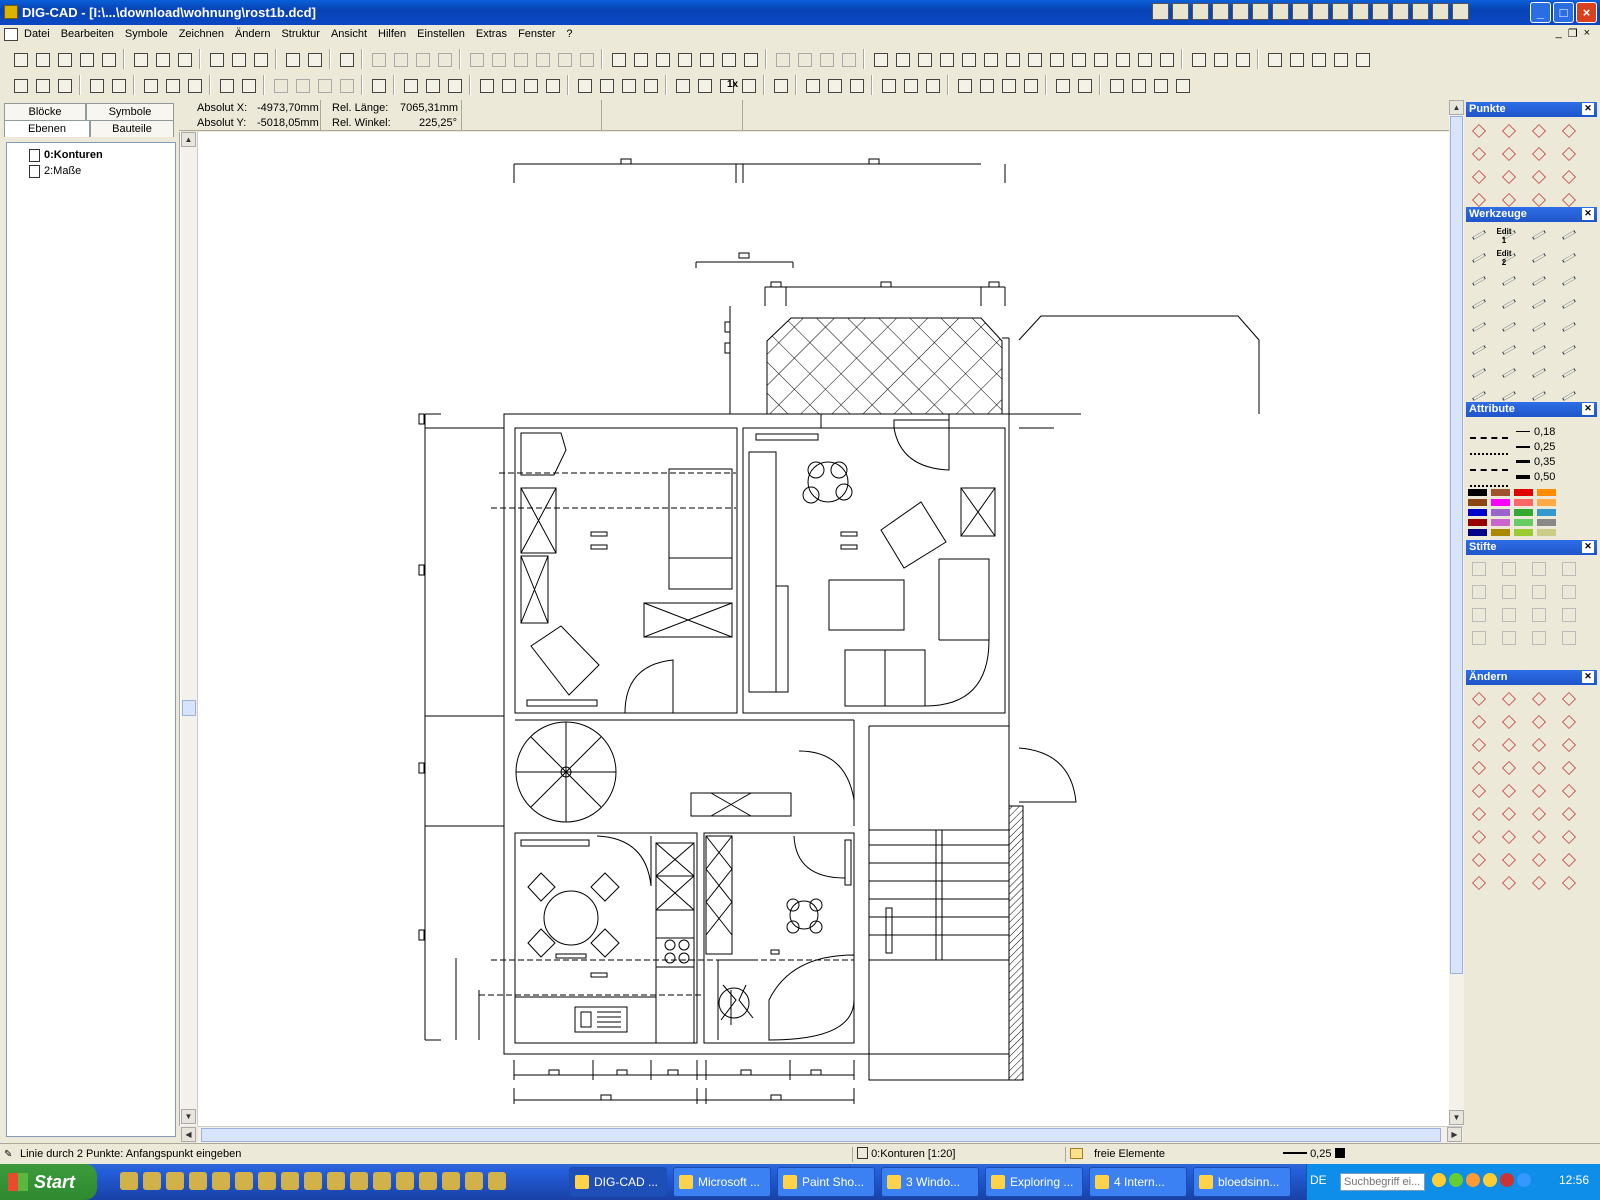 The image size is (1600, 1200). Describe the element at coordinates (47, 128) in the screenshot. I see `tab-ebenen: Ebenen` at that location.